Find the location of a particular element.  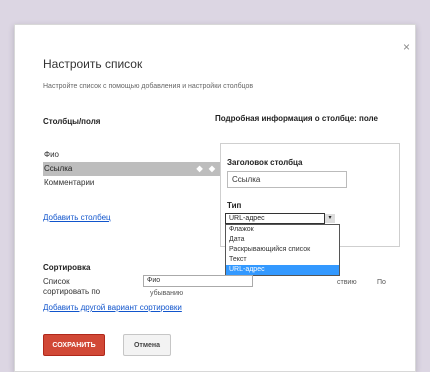

column-type-label: Тип is located at coordinates (234, 205).